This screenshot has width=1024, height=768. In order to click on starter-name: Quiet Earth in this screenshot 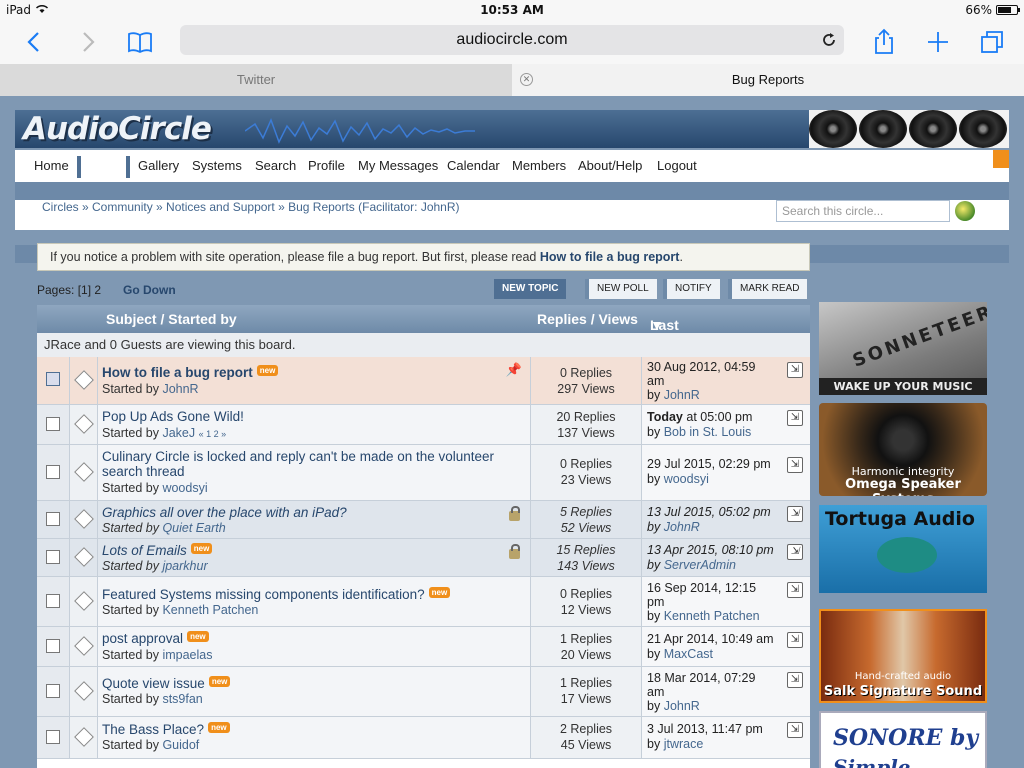, I will do `click(193, 528)`.